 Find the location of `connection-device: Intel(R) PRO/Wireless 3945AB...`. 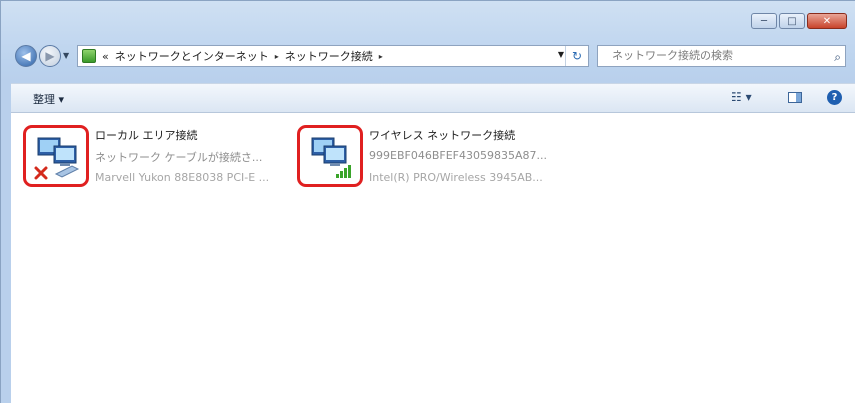

connection-device: Intel(R) PRO/Wireless 3945AB... is located at coordinates (456, 177).